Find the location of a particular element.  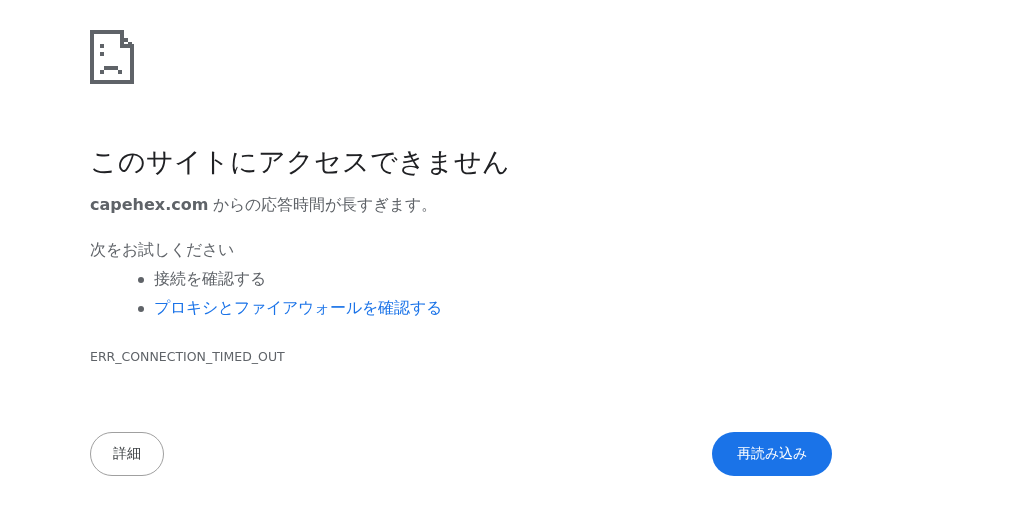

suggestion-text: 接続を確認する is located at coordinates (210, 280).